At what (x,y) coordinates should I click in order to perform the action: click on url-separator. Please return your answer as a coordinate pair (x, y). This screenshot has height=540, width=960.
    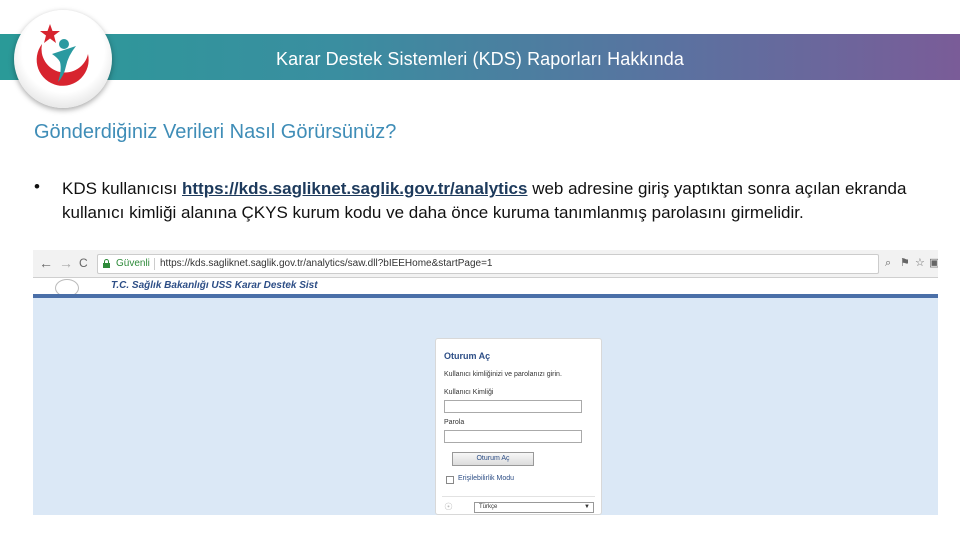
    Looking at the image, I should click on (154, 264).